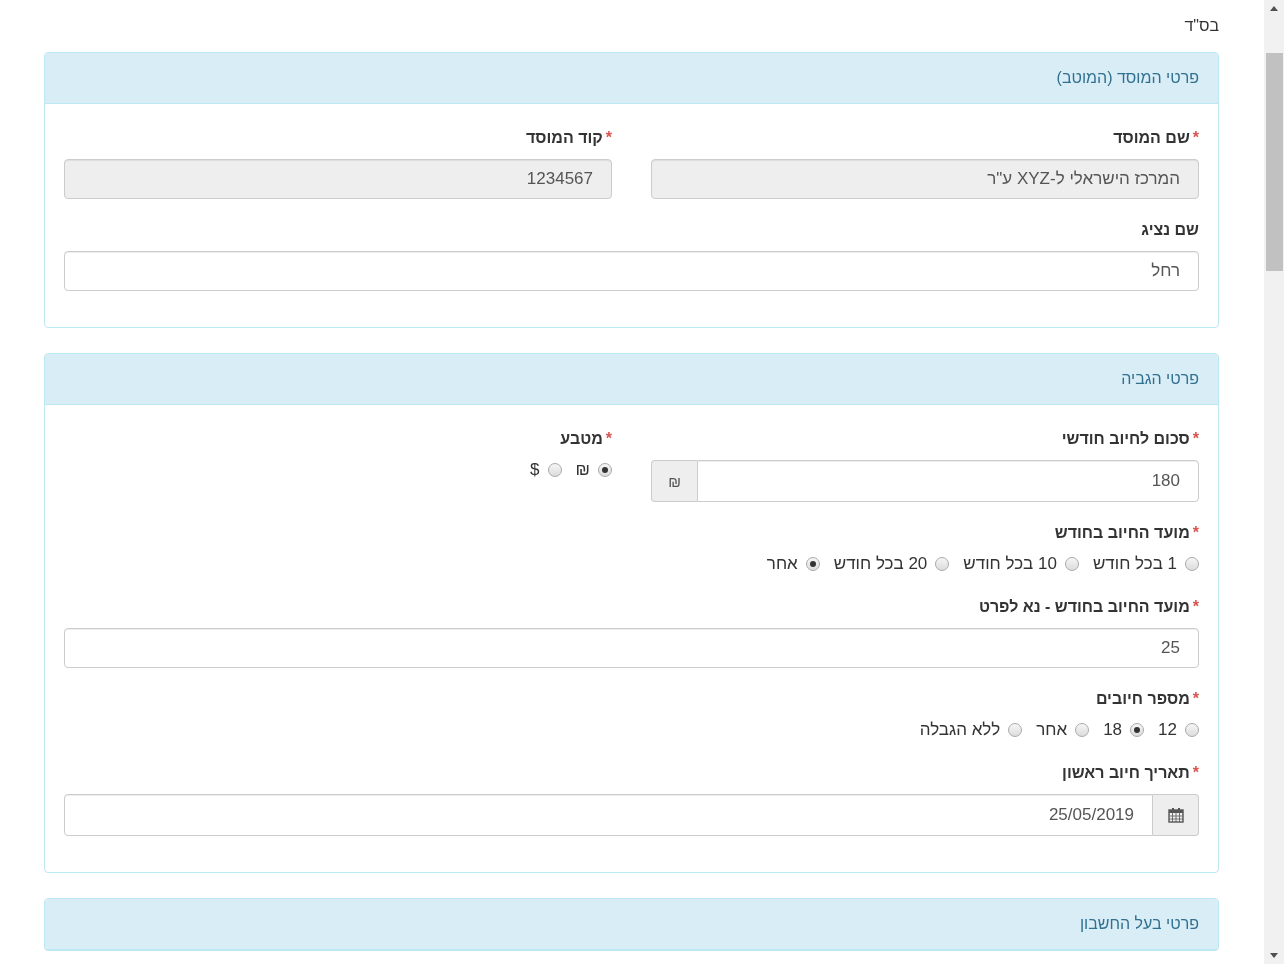  I want to click on calendar-icon, so click(1175, 815).